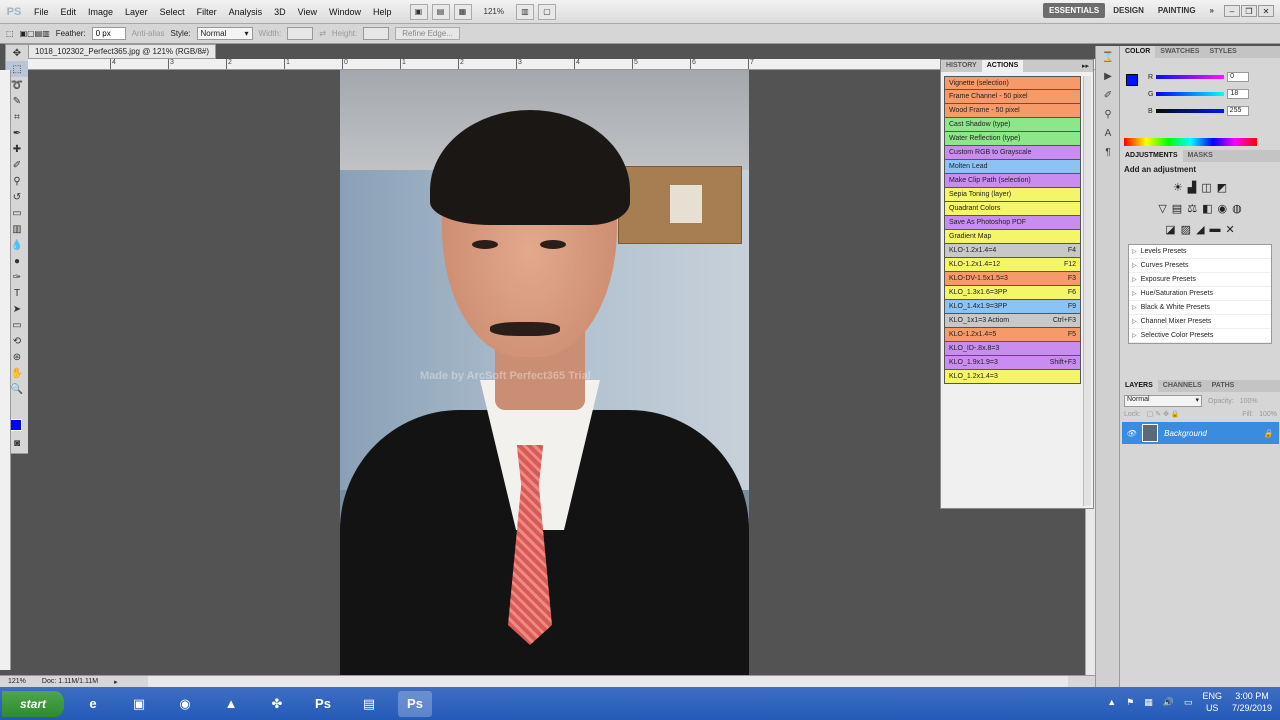 The width and height of the screenshot is (1280, 720). I want to click on tab-masks: MASKS, so click(1200, 156).